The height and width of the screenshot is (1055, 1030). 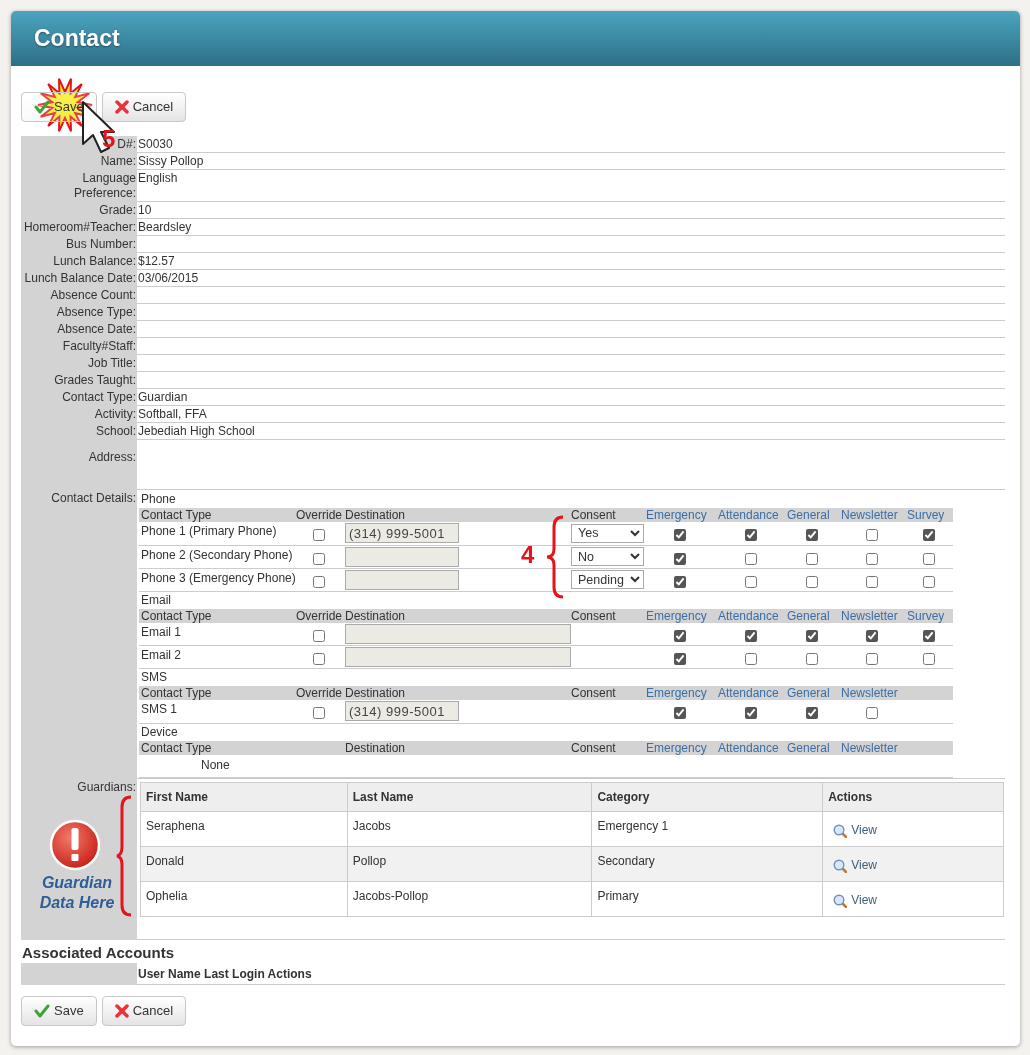 What do you see at coordinates (929, 515) in the screenshot?
I see `column-header: Survey` at bounding box center [929, 515].